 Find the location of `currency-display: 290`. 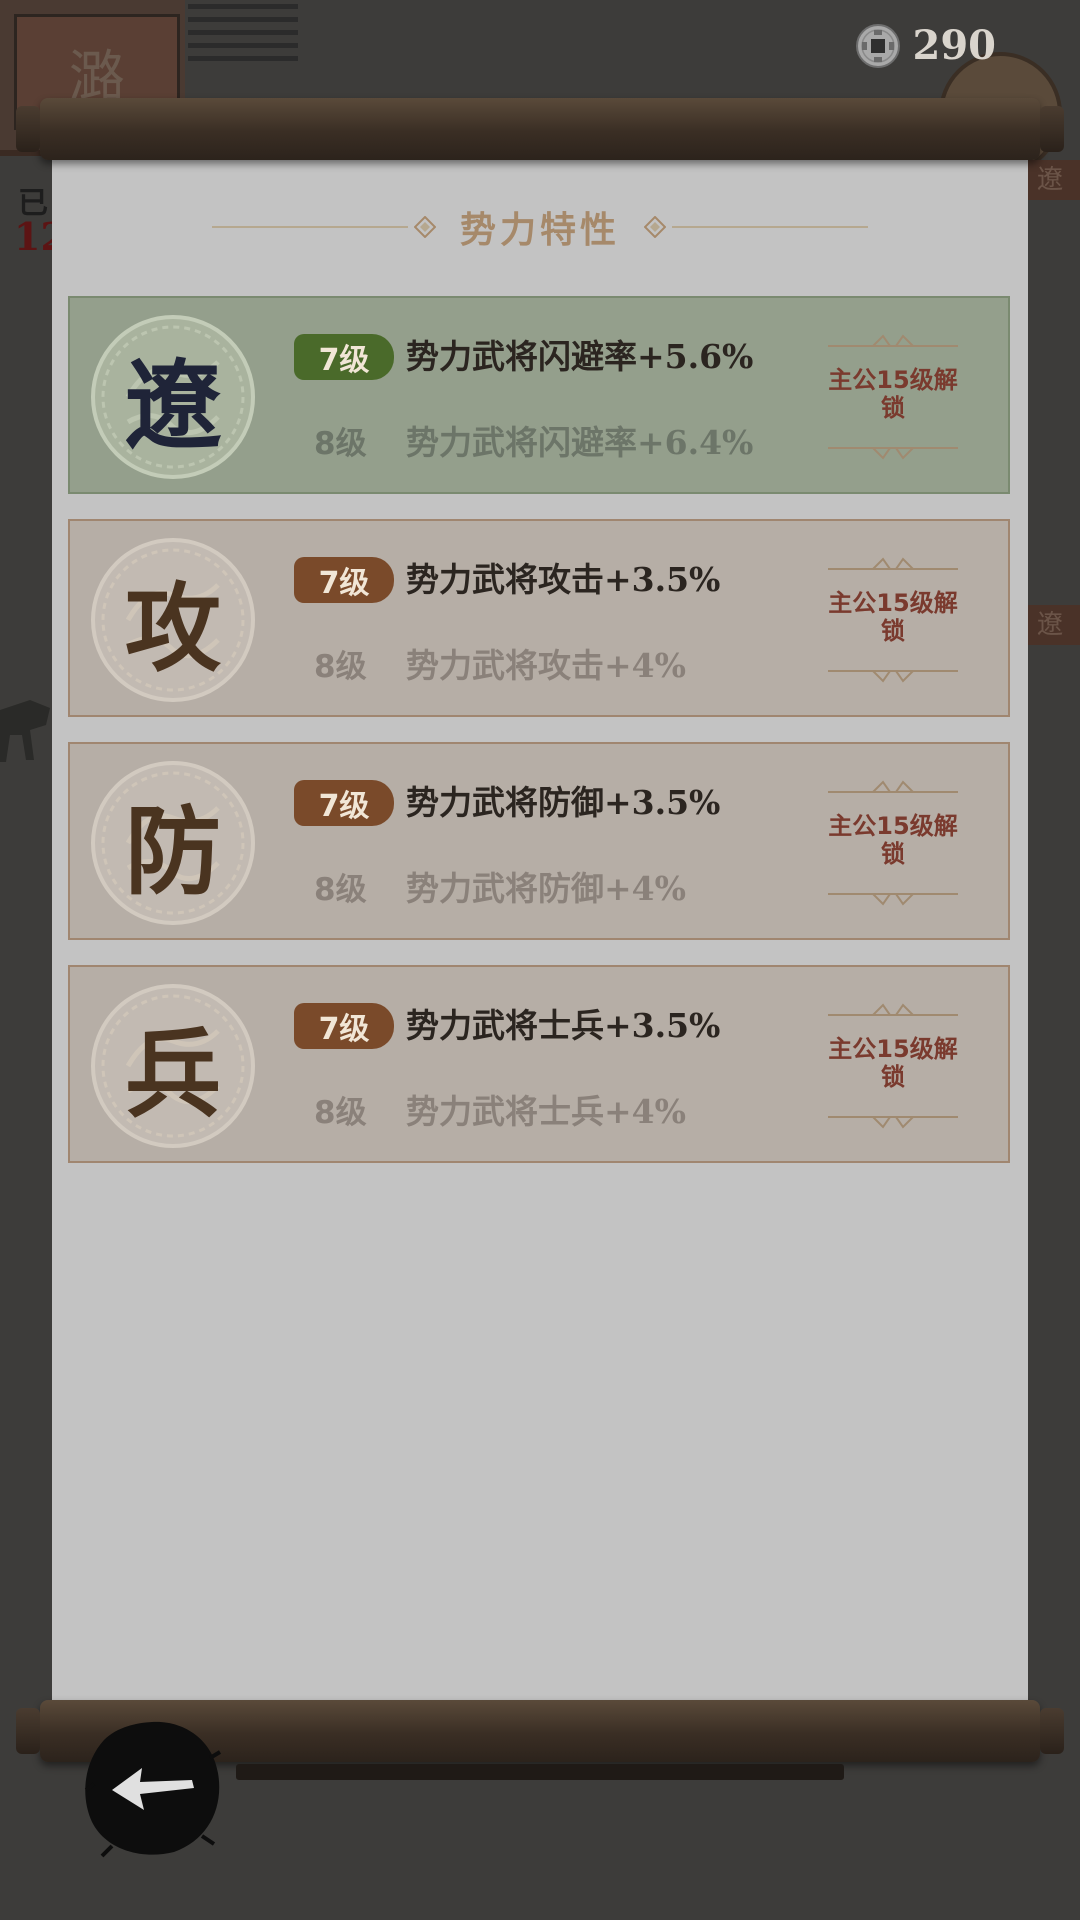

currency-display: 290 is located at coordinates (926, 45).